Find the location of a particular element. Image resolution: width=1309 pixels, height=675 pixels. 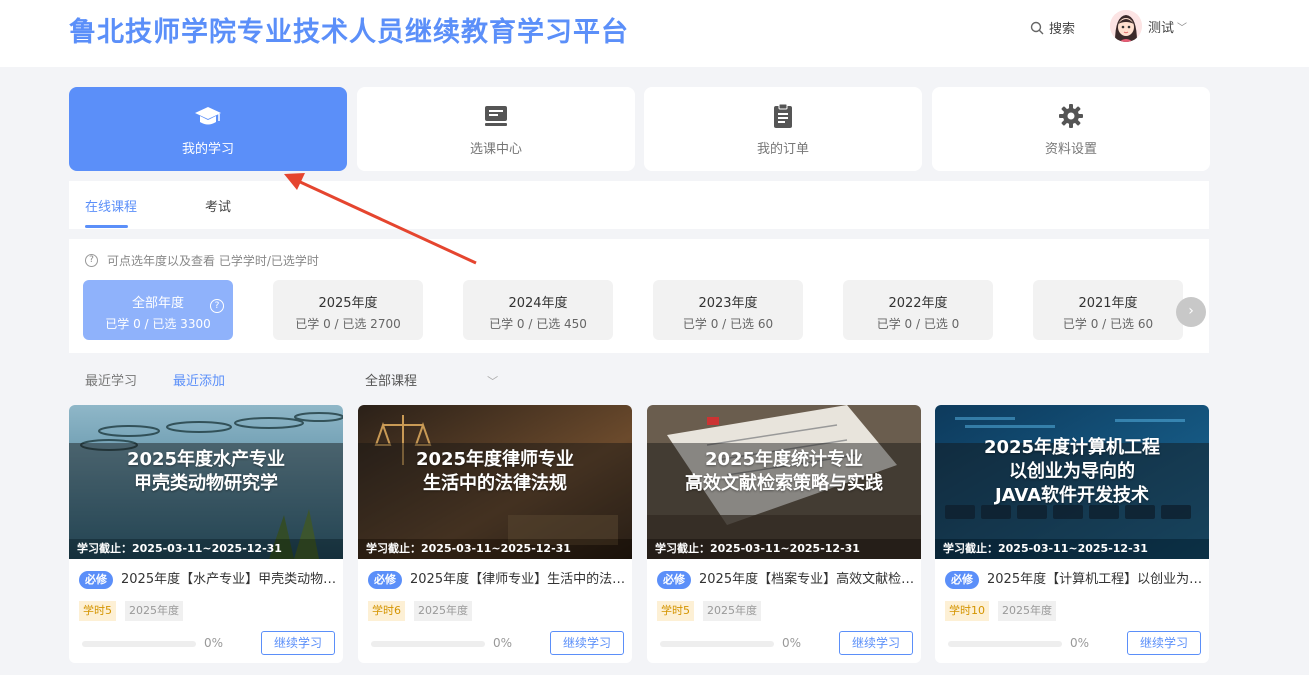

nav-label: 资料设置 is located at coordinates (1070, 149).